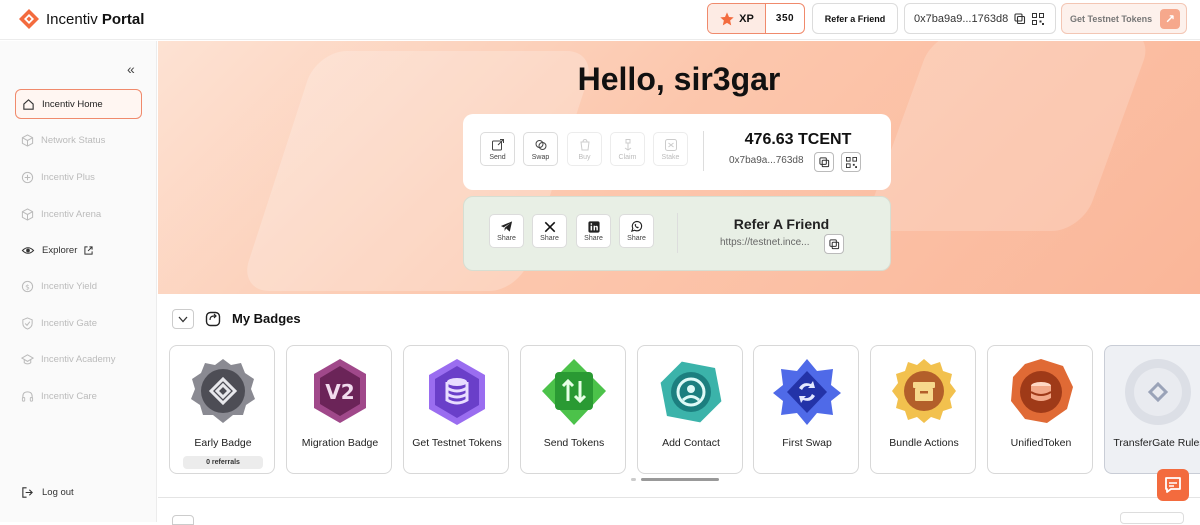 This screenshot has width=1200, height=525. Describe the element at coordinates (78, 250) in the screenshot. I see `sidebar-item-explorer: Explorer` at that location.